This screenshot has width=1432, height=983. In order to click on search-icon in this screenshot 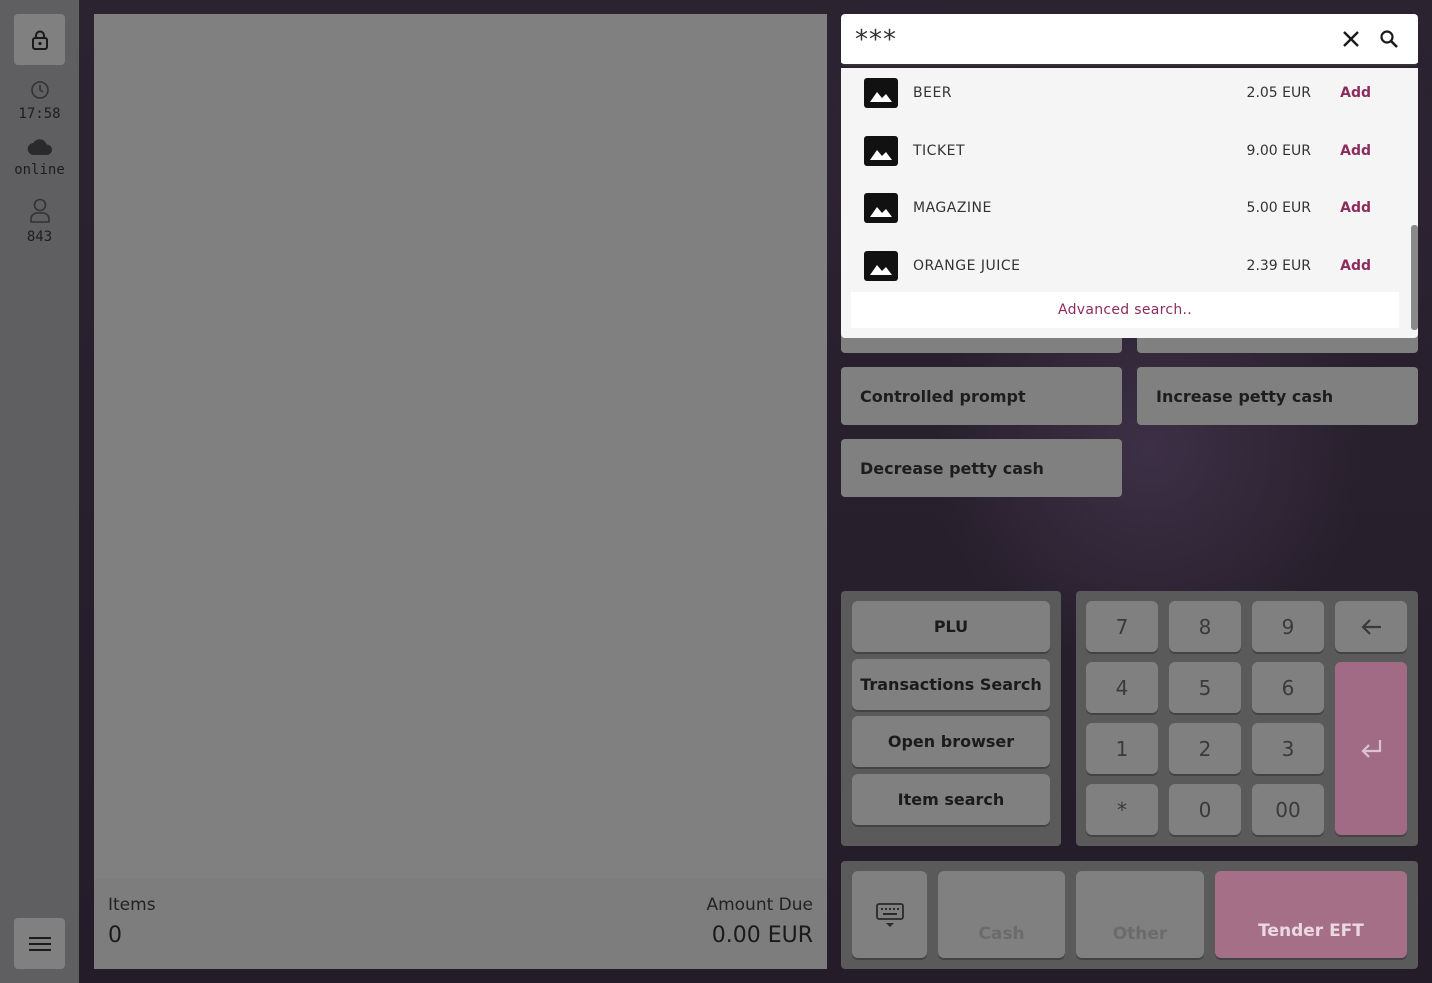, I will do `click(1389, 39)`.